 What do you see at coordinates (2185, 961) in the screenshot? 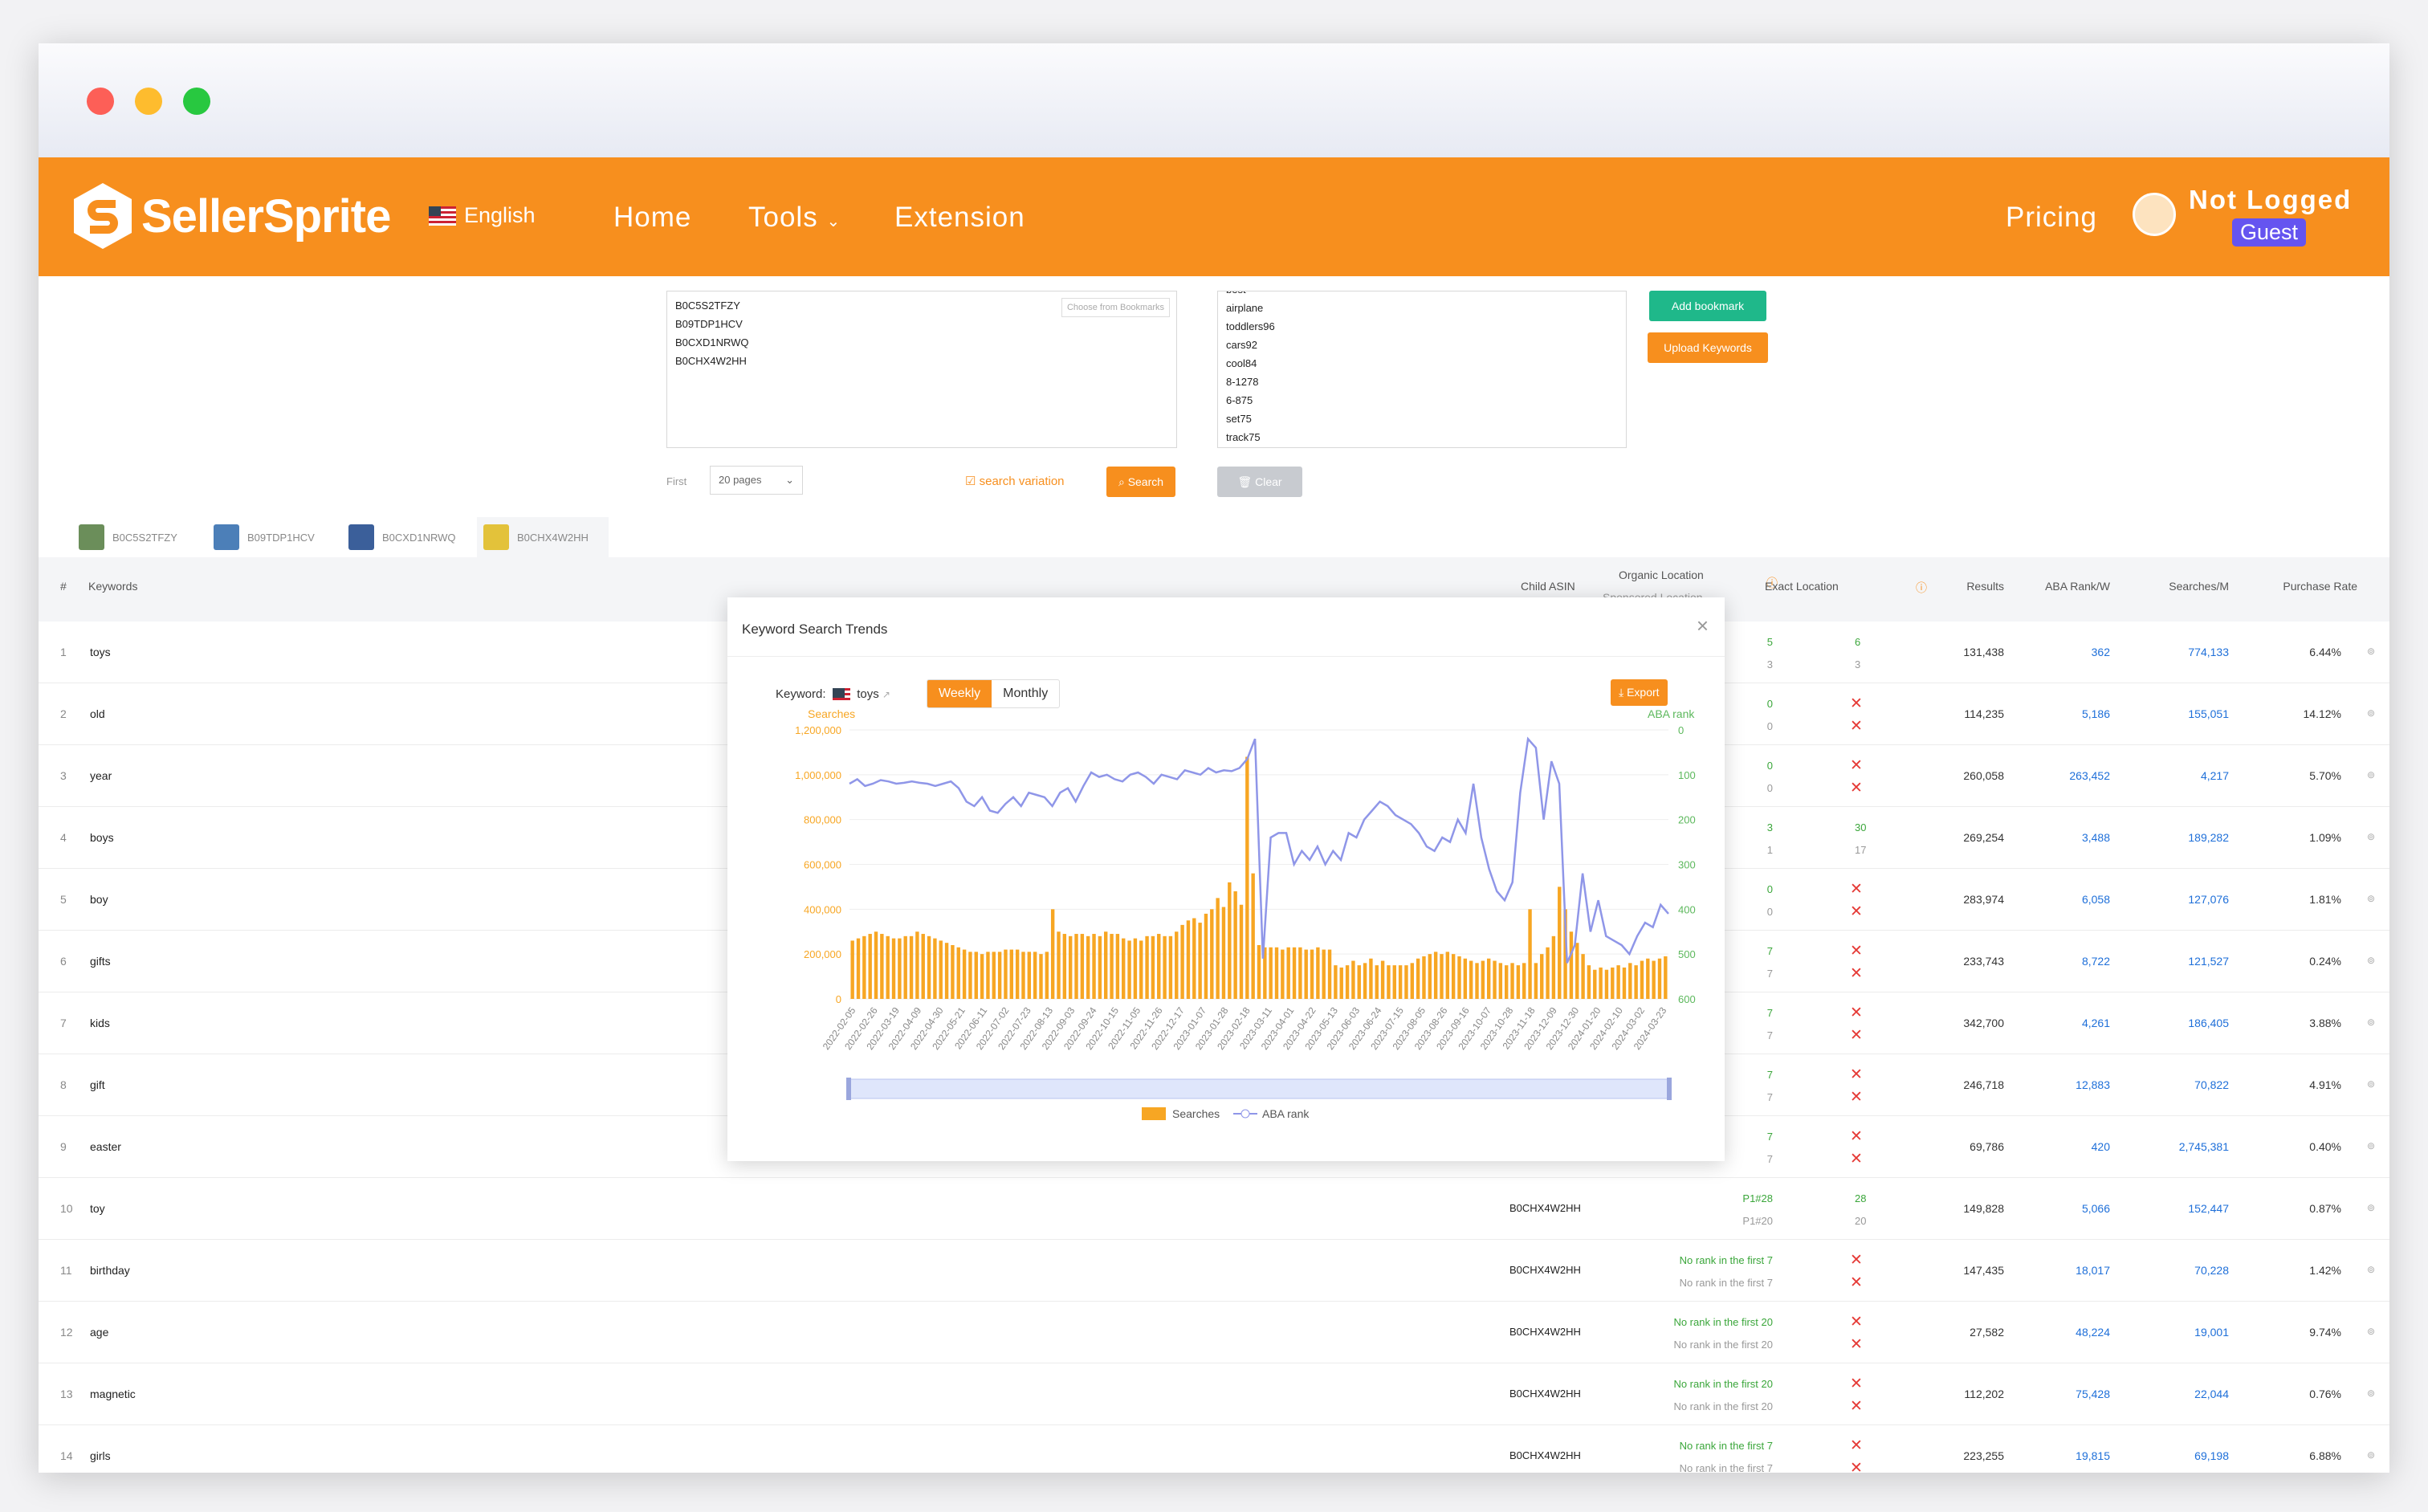
I see `searches-cell: 121,527` at bounding box center [2185, 961].